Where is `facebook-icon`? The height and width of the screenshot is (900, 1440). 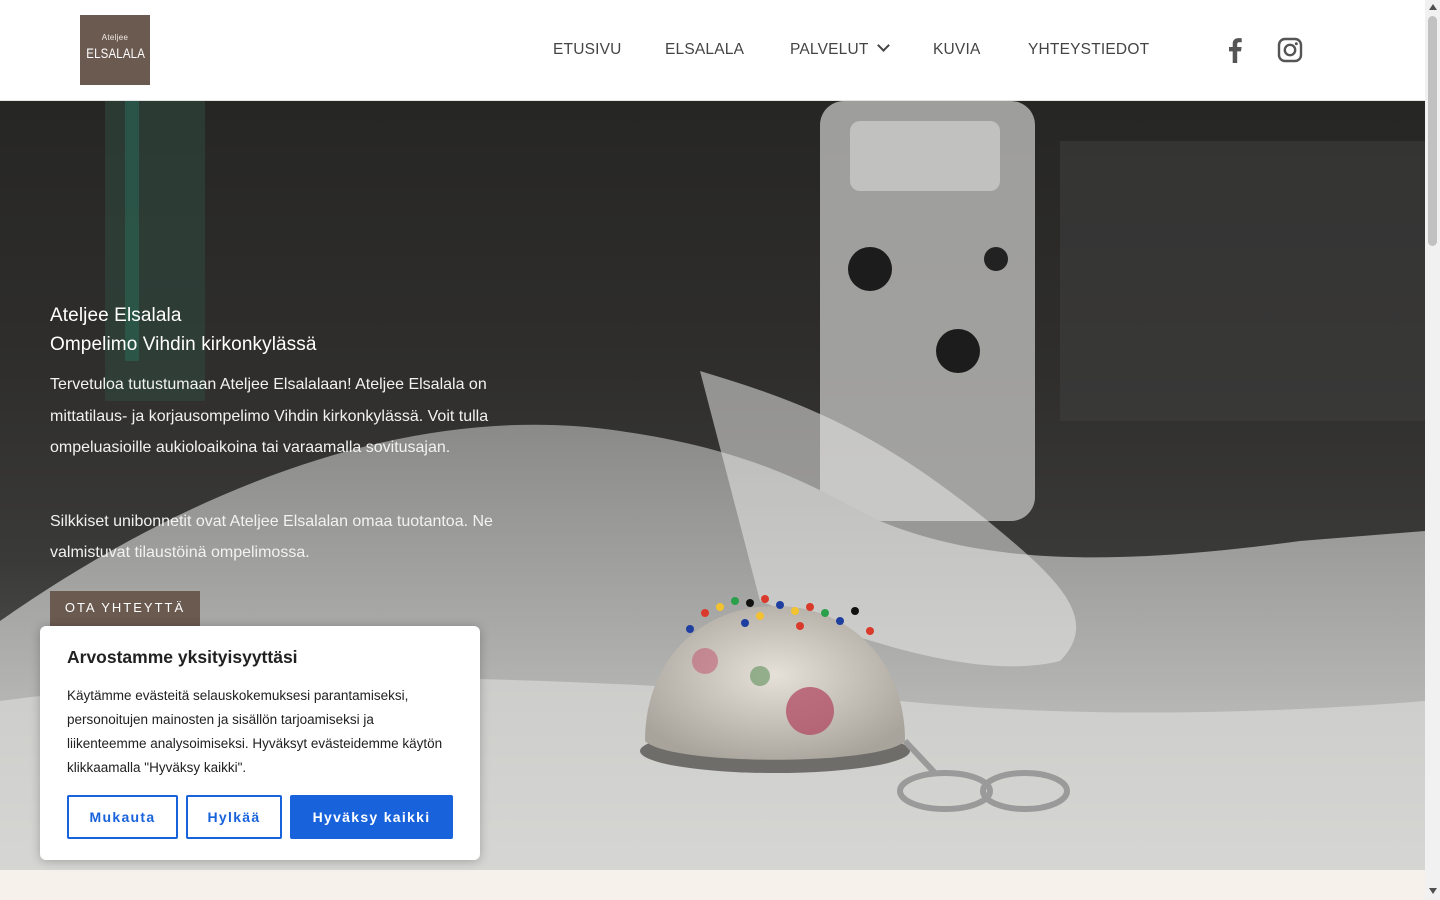 facebook-icon is located at coordinates (1235, 50).